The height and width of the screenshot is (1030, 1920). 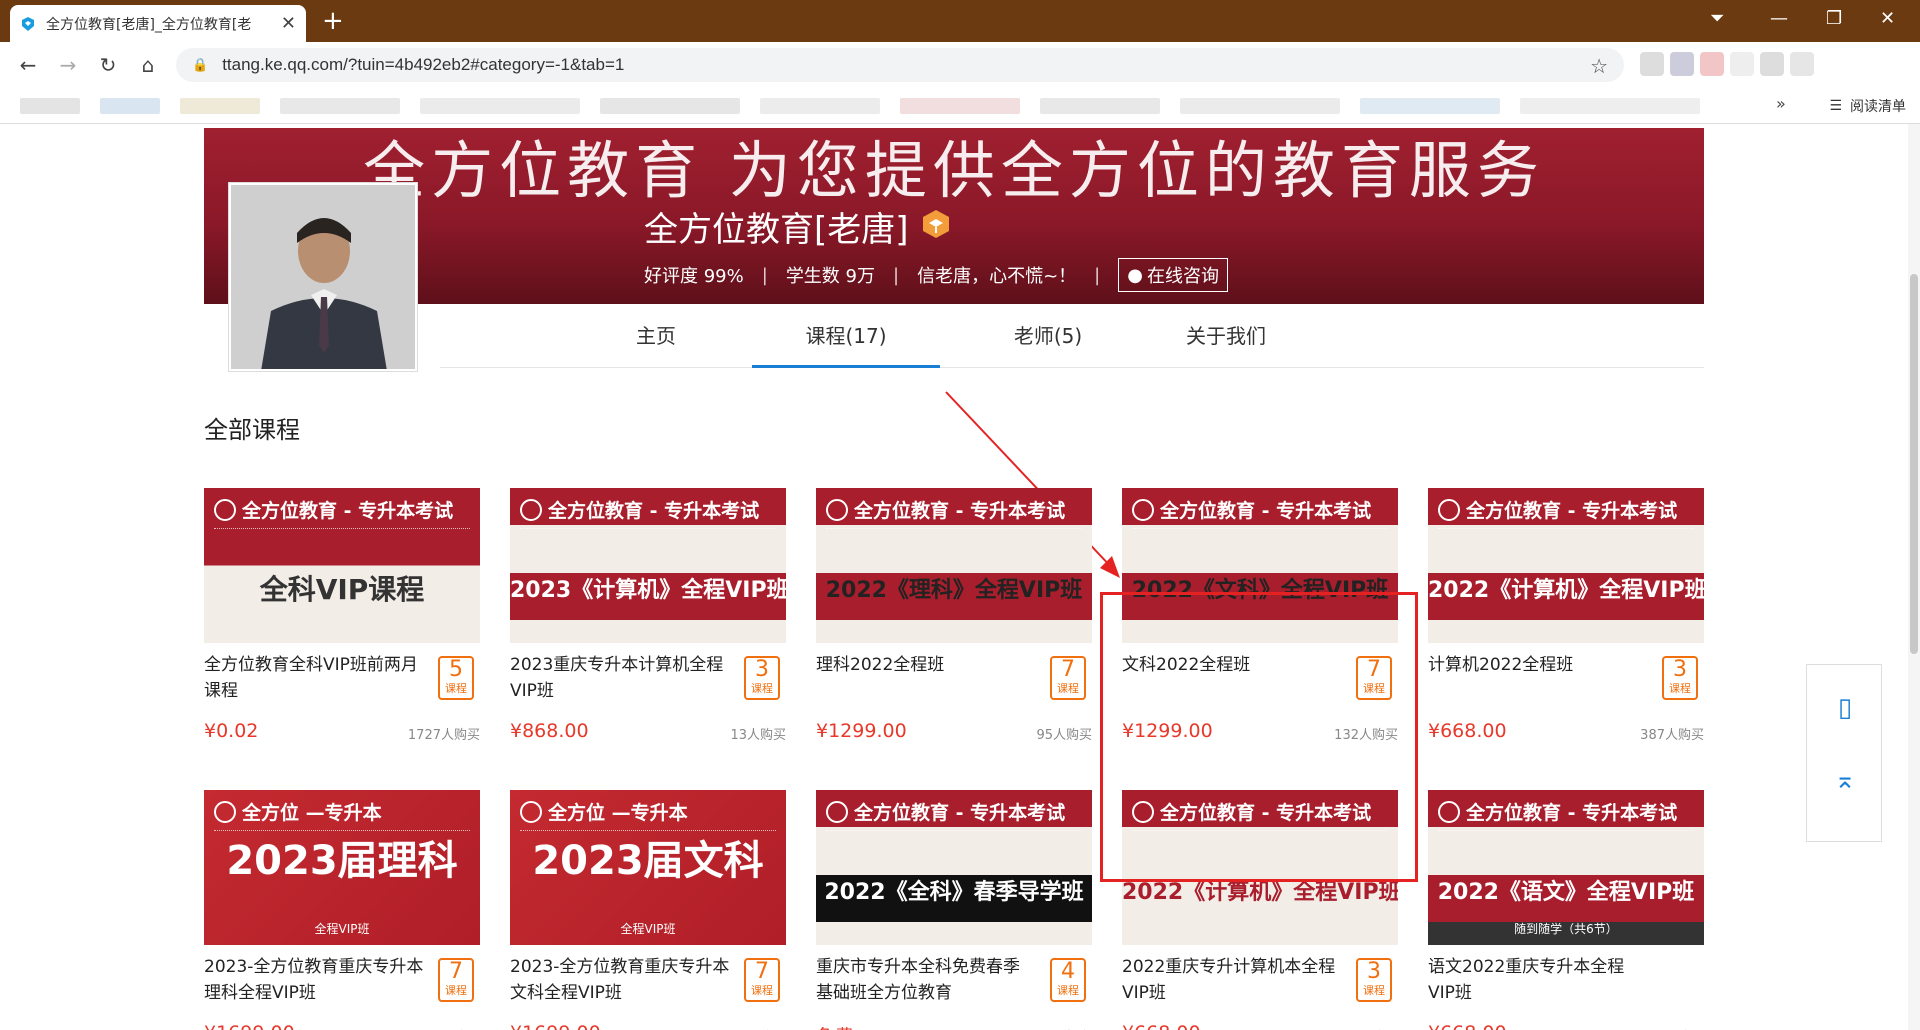 What do you see at coordinates (1232, 980) in the screenshot?
I see `course-title: 2022重庆专升计算机本全程VIP班` at bounding box center [1232, 980].